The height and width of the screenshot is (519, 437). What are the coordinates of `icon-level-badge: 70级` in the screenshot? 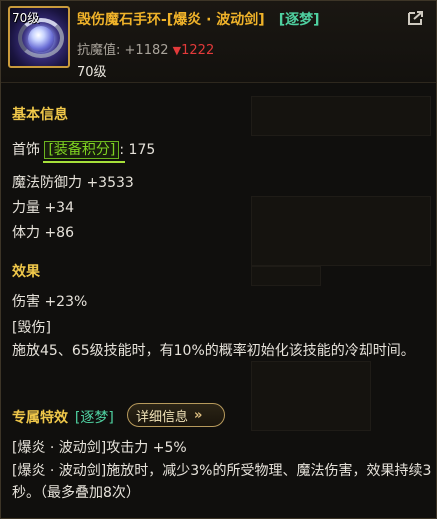 It's located at (26, 18).